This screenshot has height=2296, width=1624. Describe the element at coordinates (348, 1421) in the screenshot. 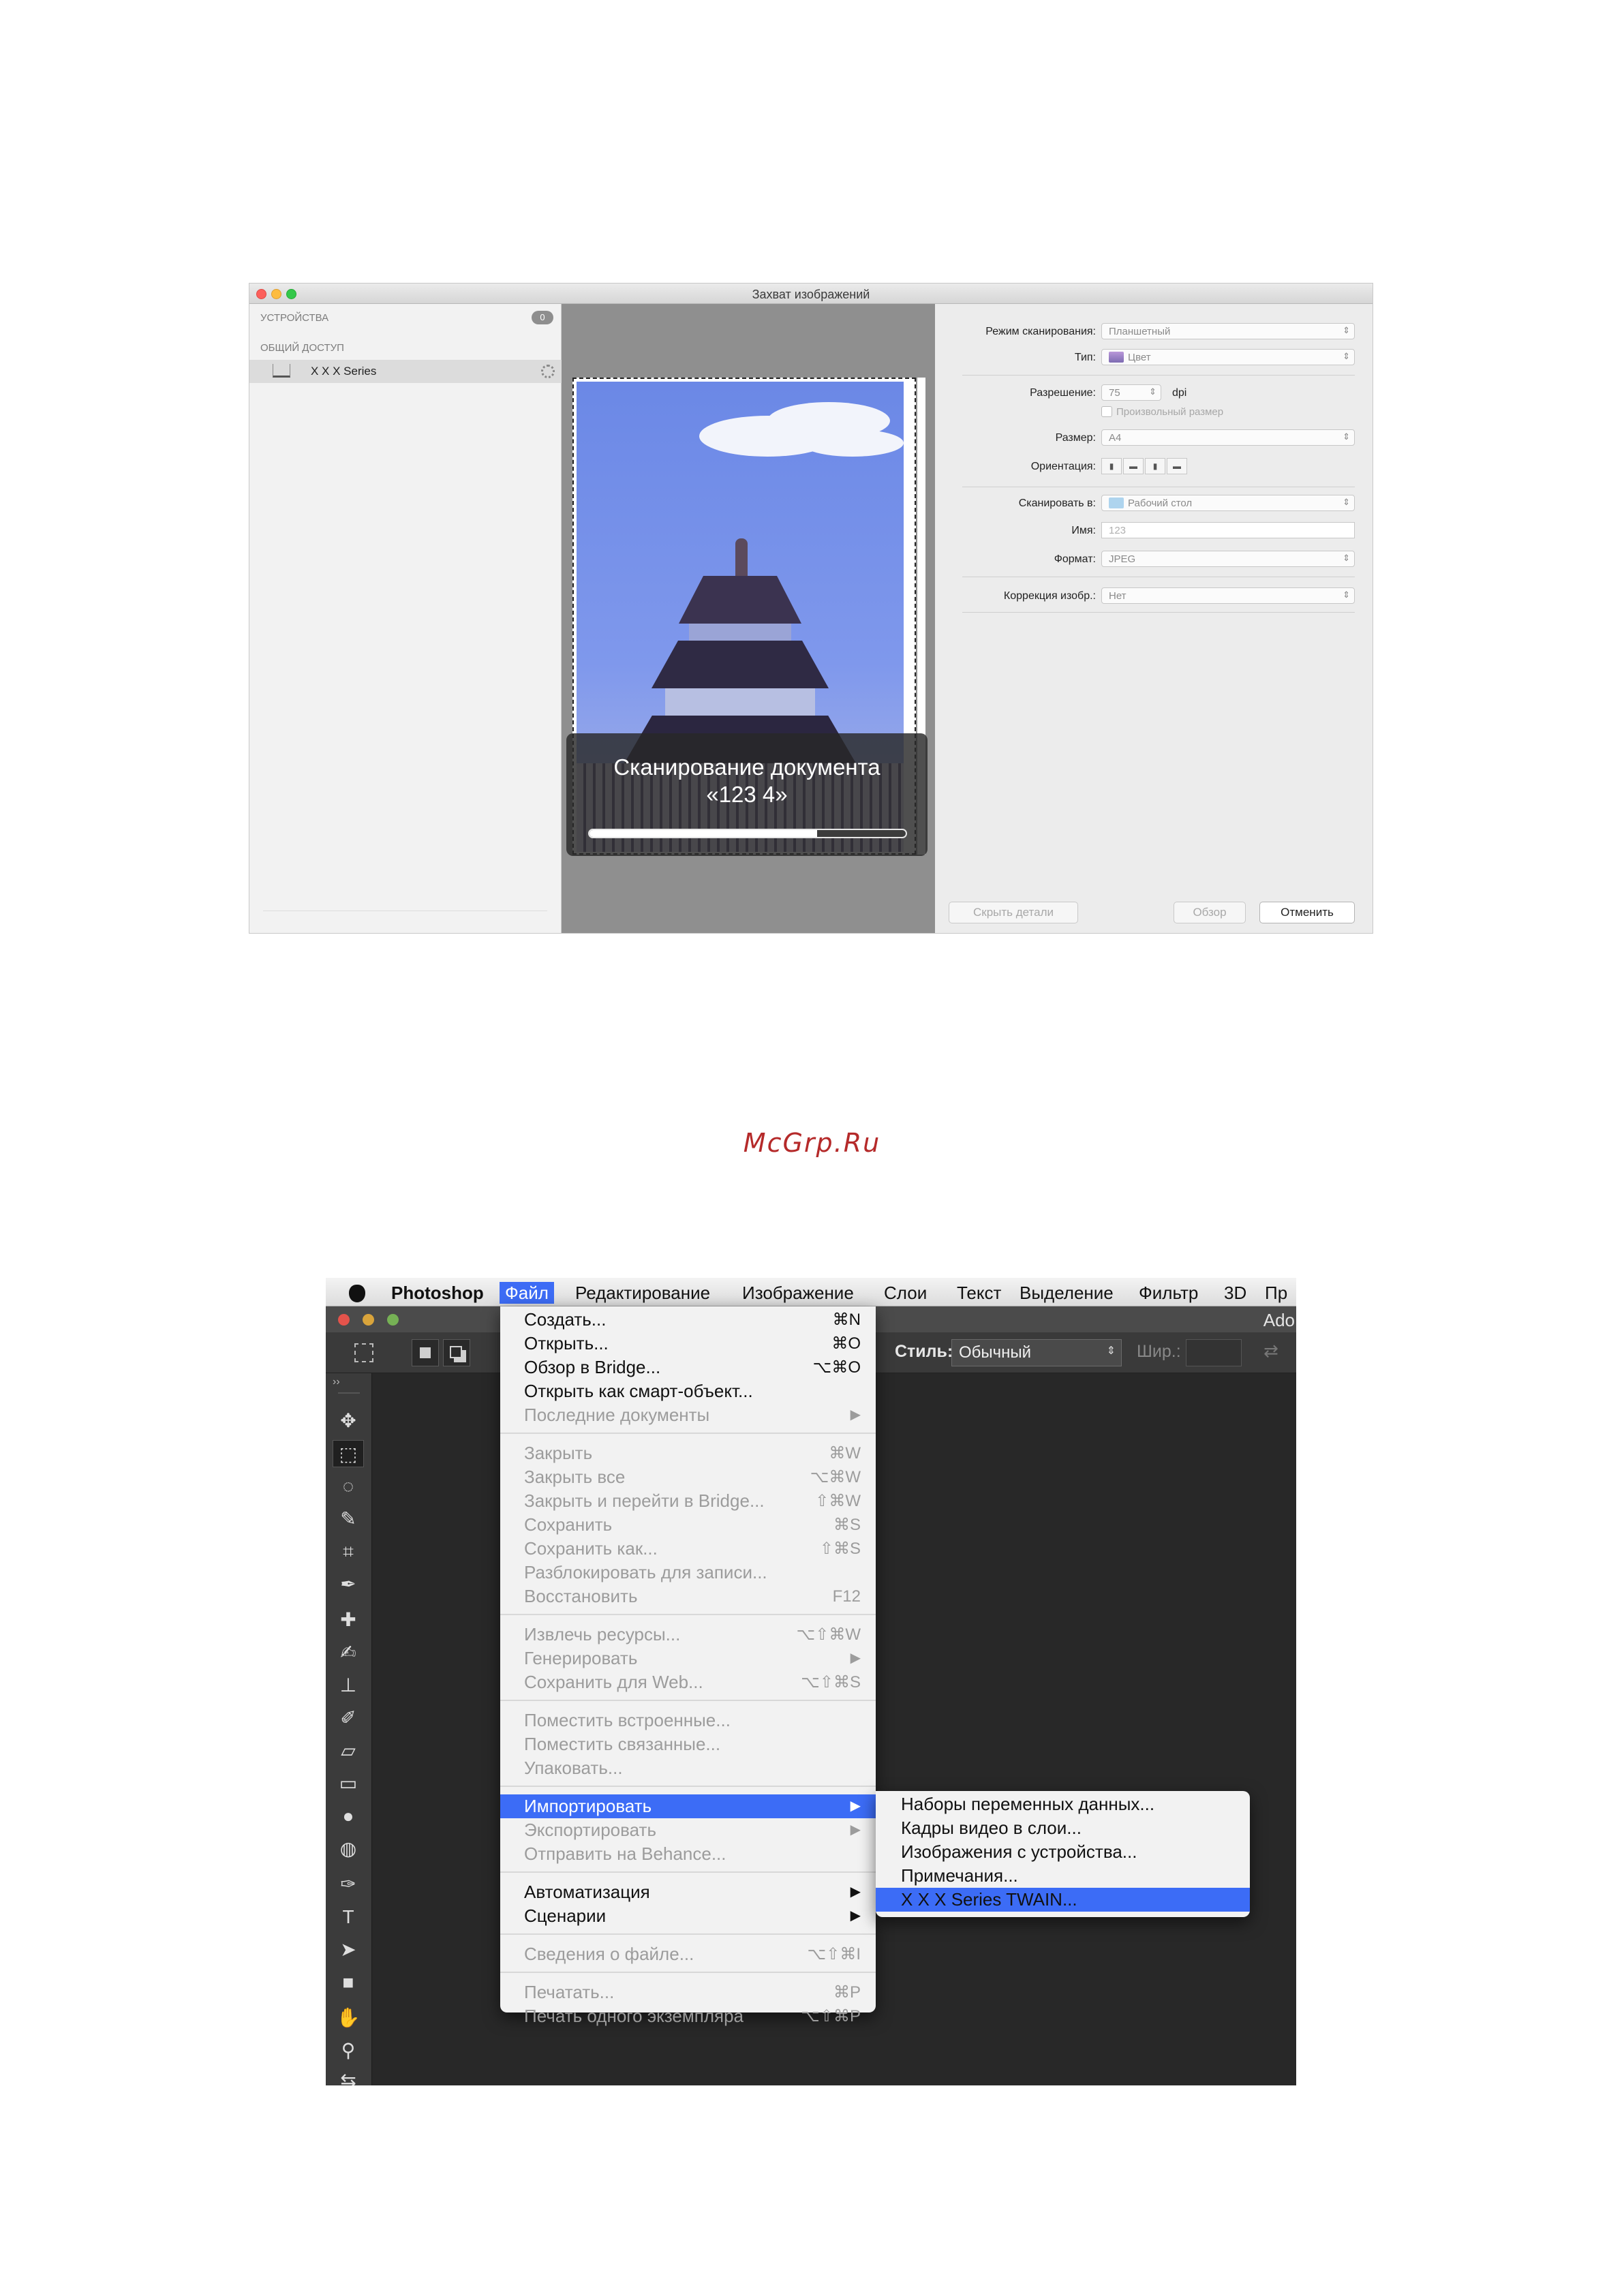

I see `move-tool-icon: ✥` at that location.